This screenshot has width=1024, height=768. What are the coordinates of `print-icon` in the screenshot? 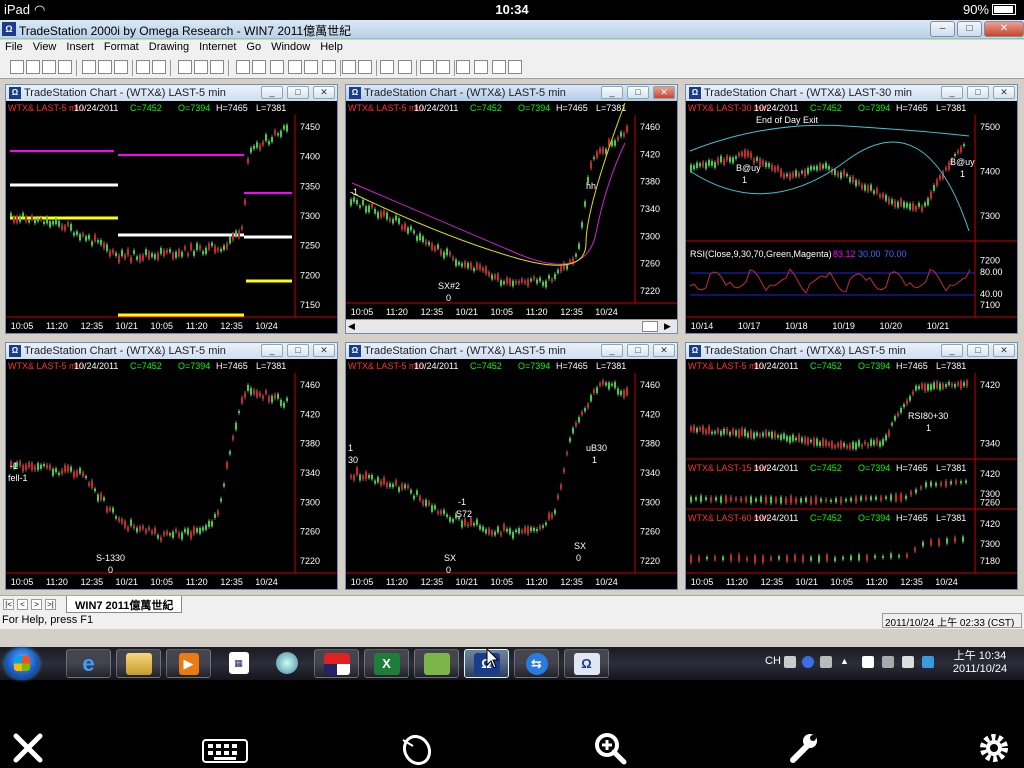 It's located at (121, 67).